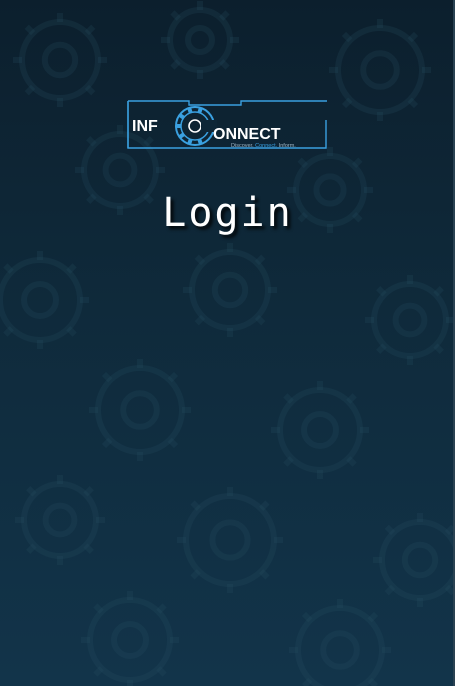  What do you see at coordinates (247, 134) in the screenshot?
I see `logo-text-onnect: ONNECT` at bounding box center [247, 134].